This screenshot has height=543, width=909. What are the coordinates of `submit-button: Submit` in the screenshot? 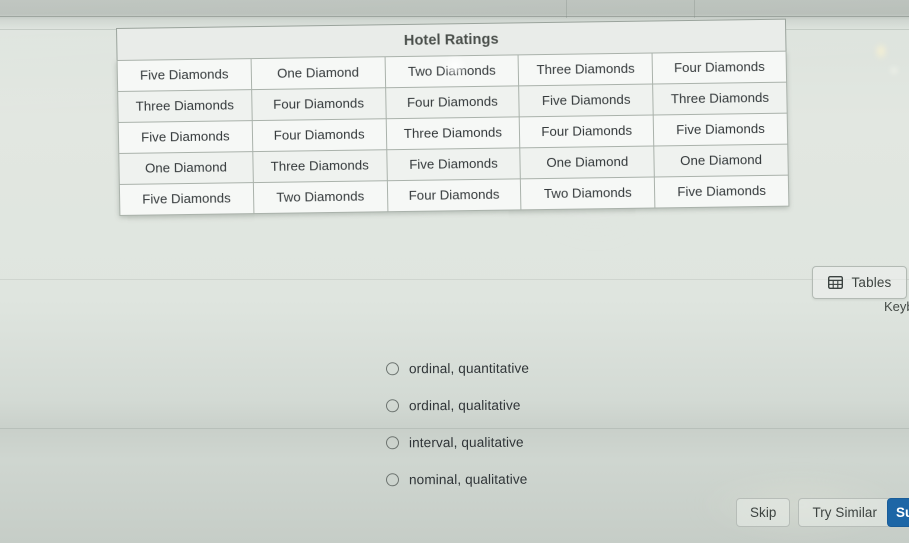 It's located at (898, 512).